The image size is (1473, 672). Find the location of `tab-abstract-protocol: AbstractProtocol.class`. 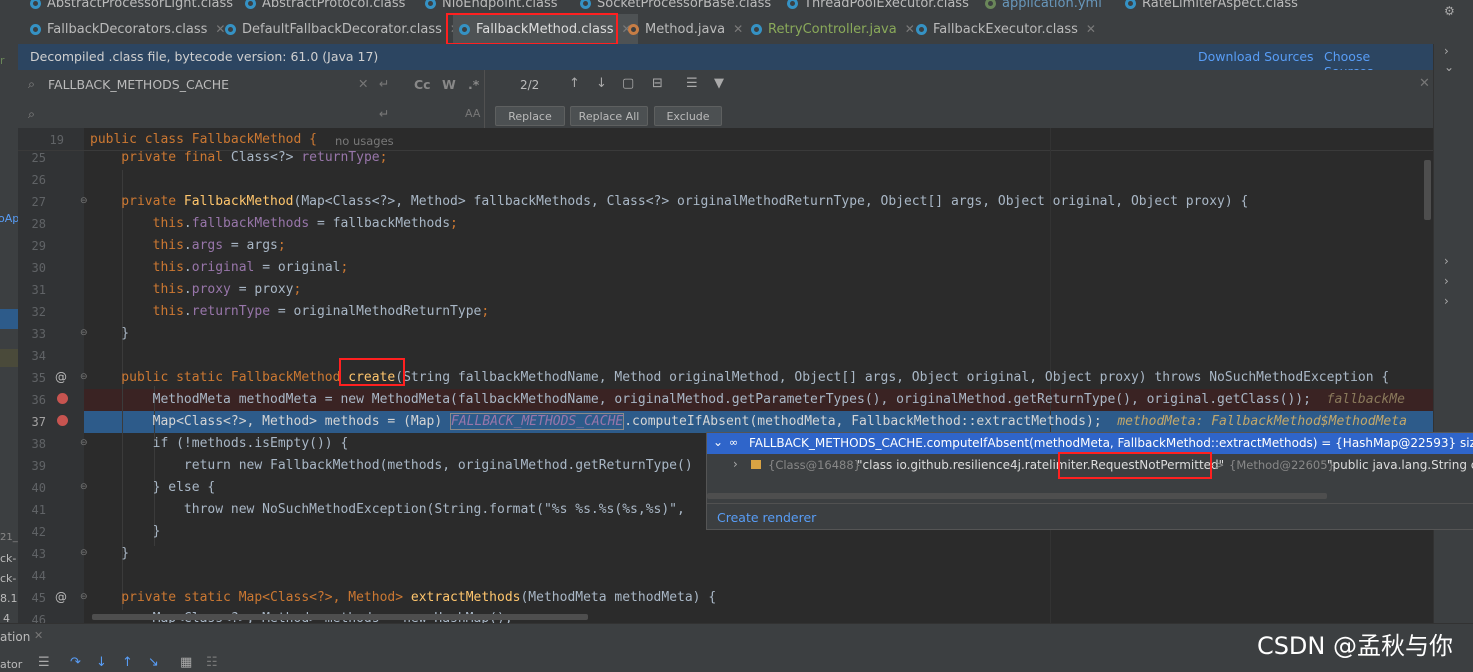

tab-abstract-protocol: AbstractProtocol.class is located at coordinates (325, 7).